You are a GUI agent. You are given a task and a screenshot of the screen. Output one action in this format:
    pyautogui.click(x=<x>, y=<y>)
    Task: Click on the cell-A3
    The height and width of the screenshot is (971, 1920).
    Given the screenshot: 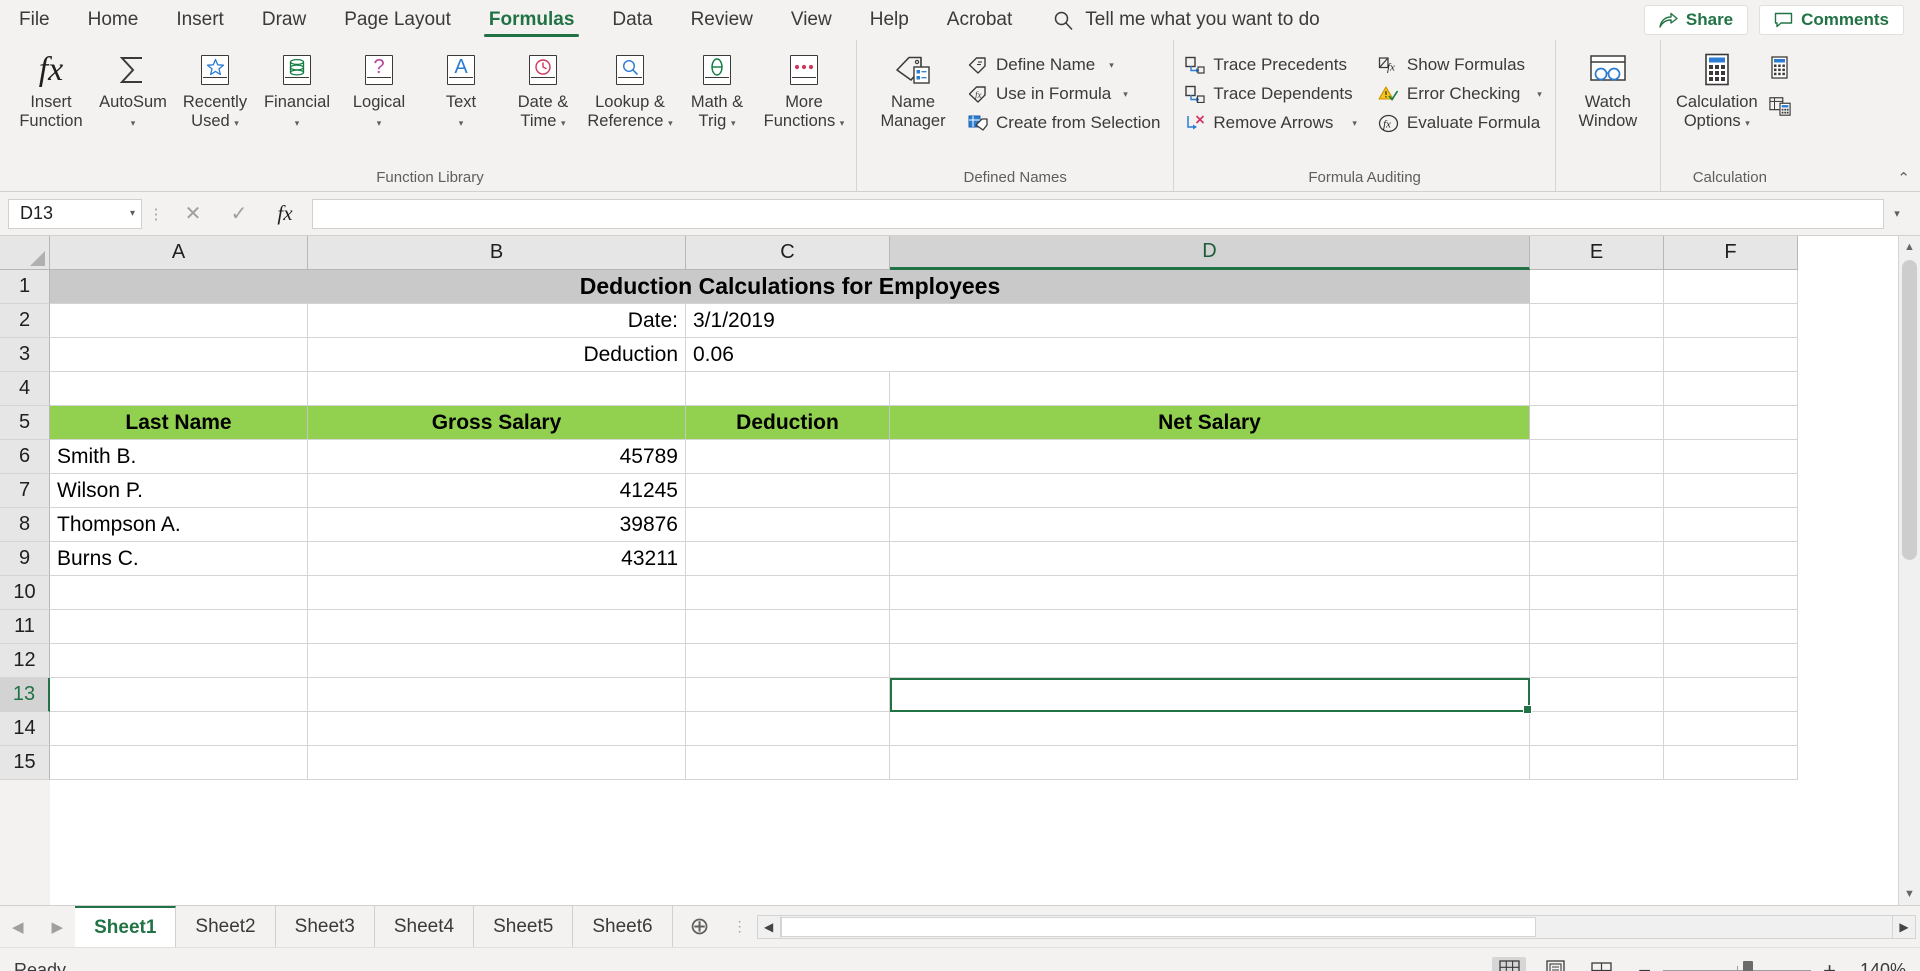 What is the action you would take?
    pyautogui.click(x=179, y=355)
    